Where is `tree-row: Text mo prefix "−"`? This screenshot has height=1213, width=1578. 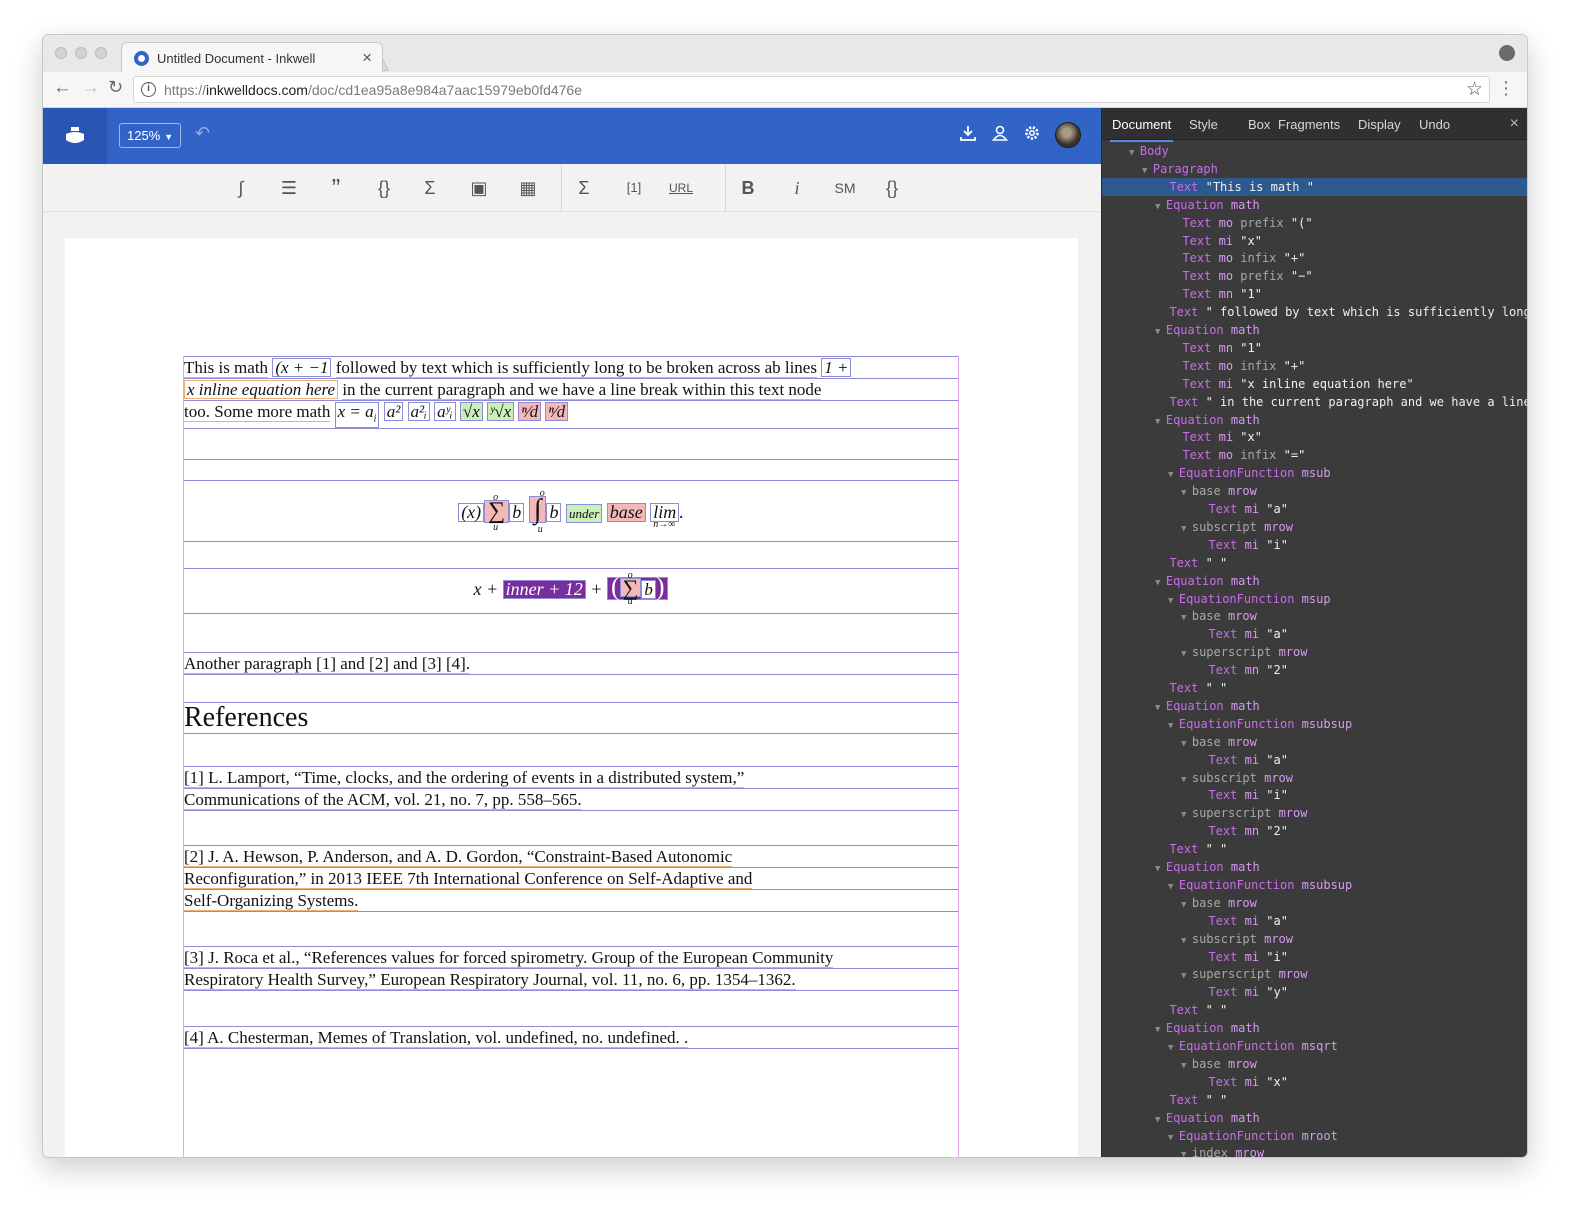
tree-row: Text mo prefix "−" is located at coordinates (1314, 276).